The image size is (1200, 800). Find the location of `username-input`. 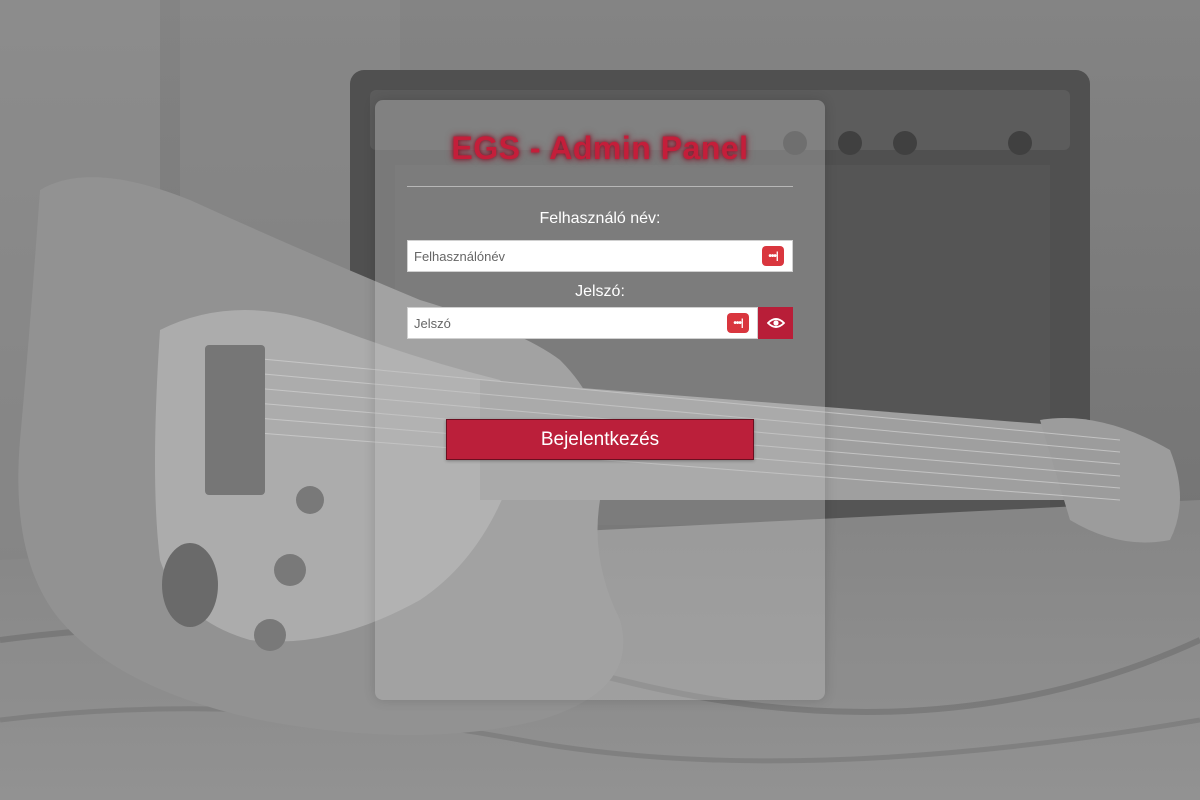

username-input is located at coordinates (600, 256).